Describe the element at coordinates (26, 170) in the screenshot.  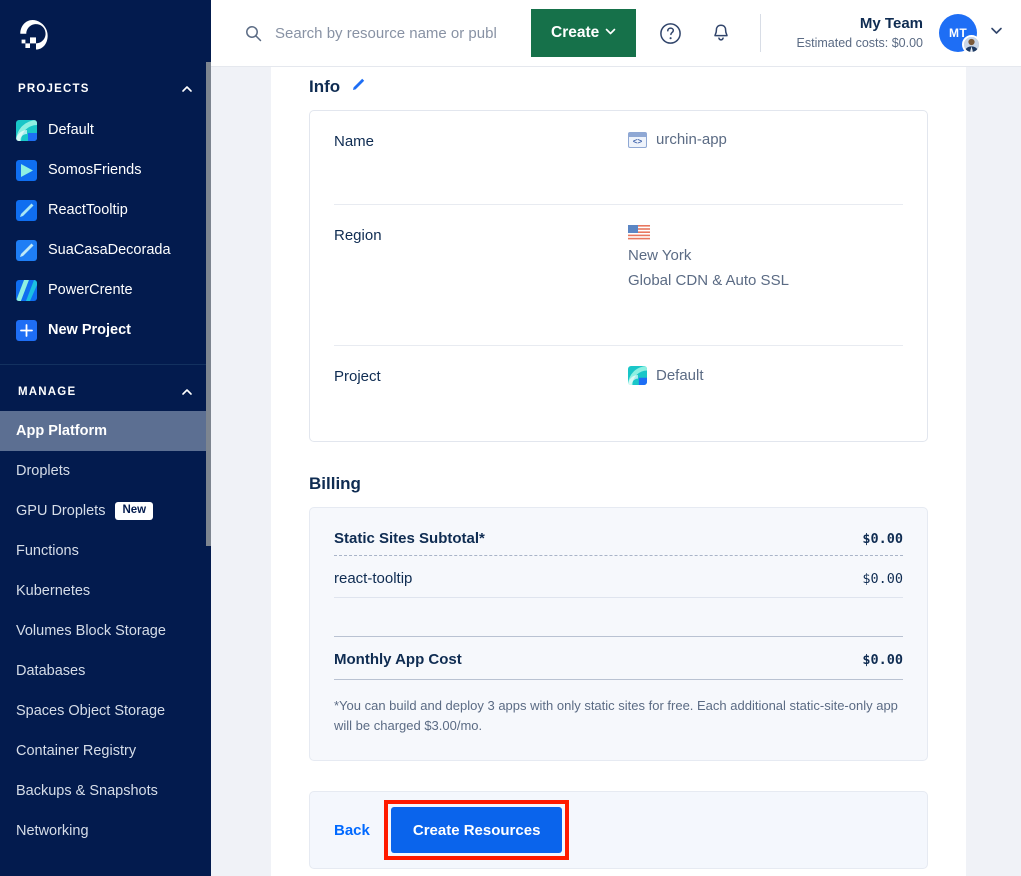
I see `project-somosfriends-icon` at that location.